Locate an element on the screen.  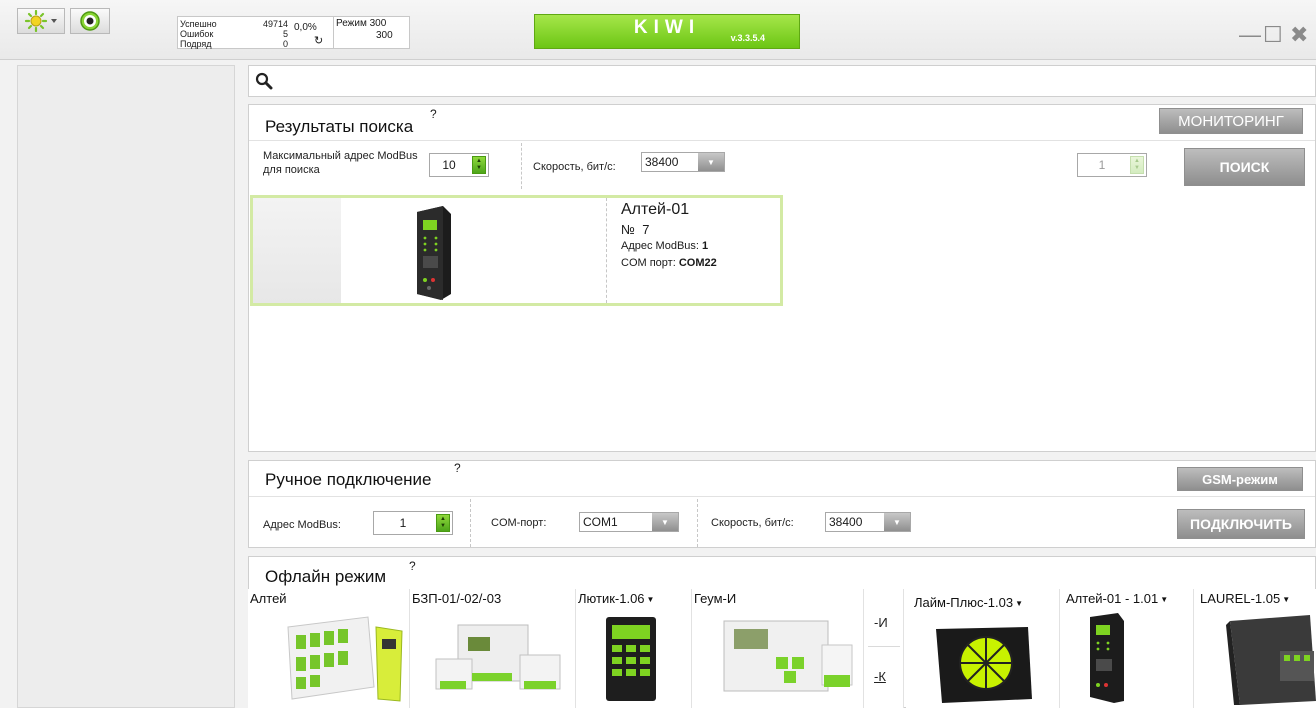
gsm-mode-button: GSM-режим is located at coordinates (1240, 479).